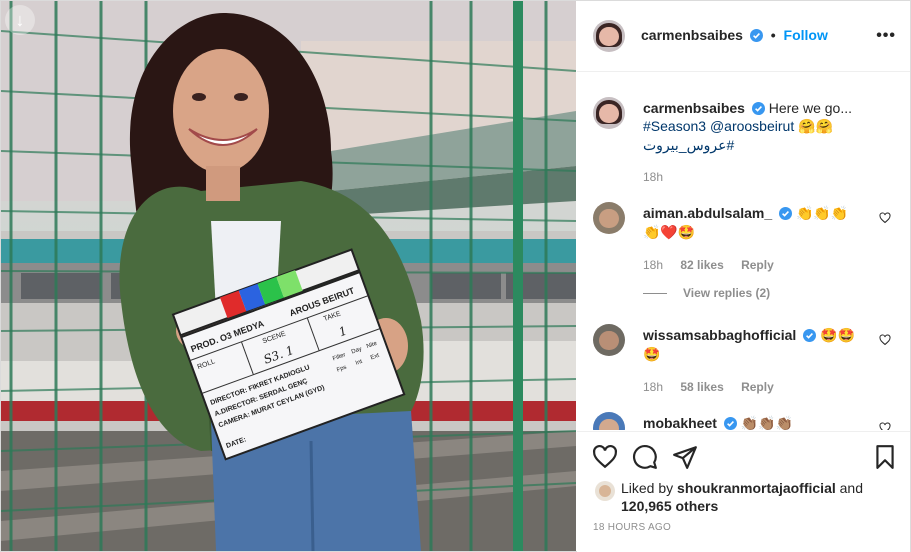  Describe the element at coordinates (719, 335) in the screenshot. I see `comment-username: wissamsabbaghofficial` at that location.